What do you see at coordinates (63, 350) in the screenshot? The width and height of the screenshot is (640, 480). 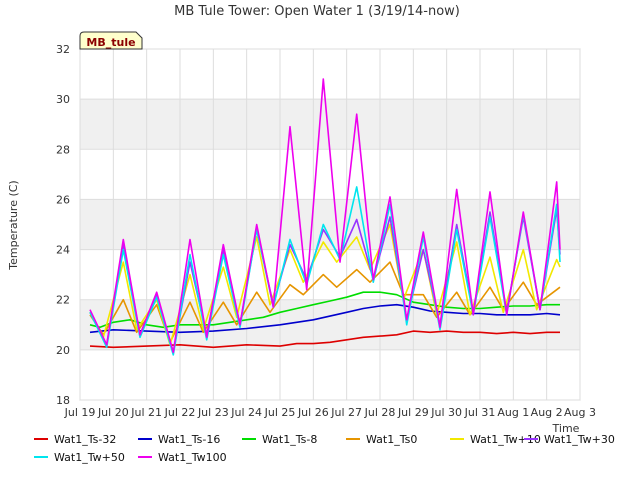 I see `y-tick-label: 20` at bounding box center [63, 350].